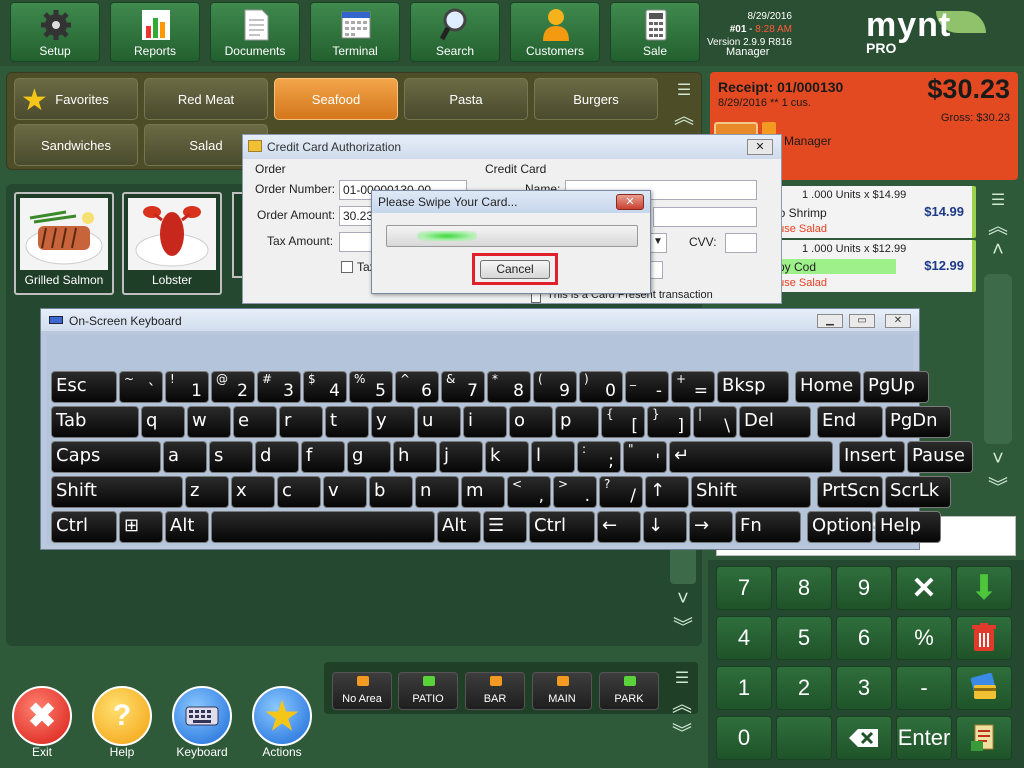 The width and height of the screenshot is (1024, 768). What do you see at coordinates (751, 457) in the screenshot?
I see `osk-key: ↵` at bounding box center [751, 457].